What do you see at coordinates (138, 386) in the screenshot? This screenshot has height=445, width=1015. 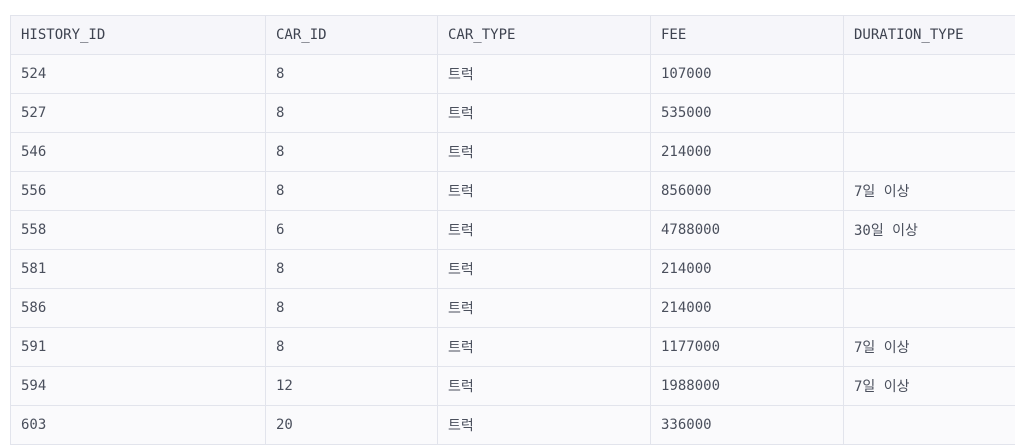 I see `cell-history-id: 594` at bounding box center [138, 386].